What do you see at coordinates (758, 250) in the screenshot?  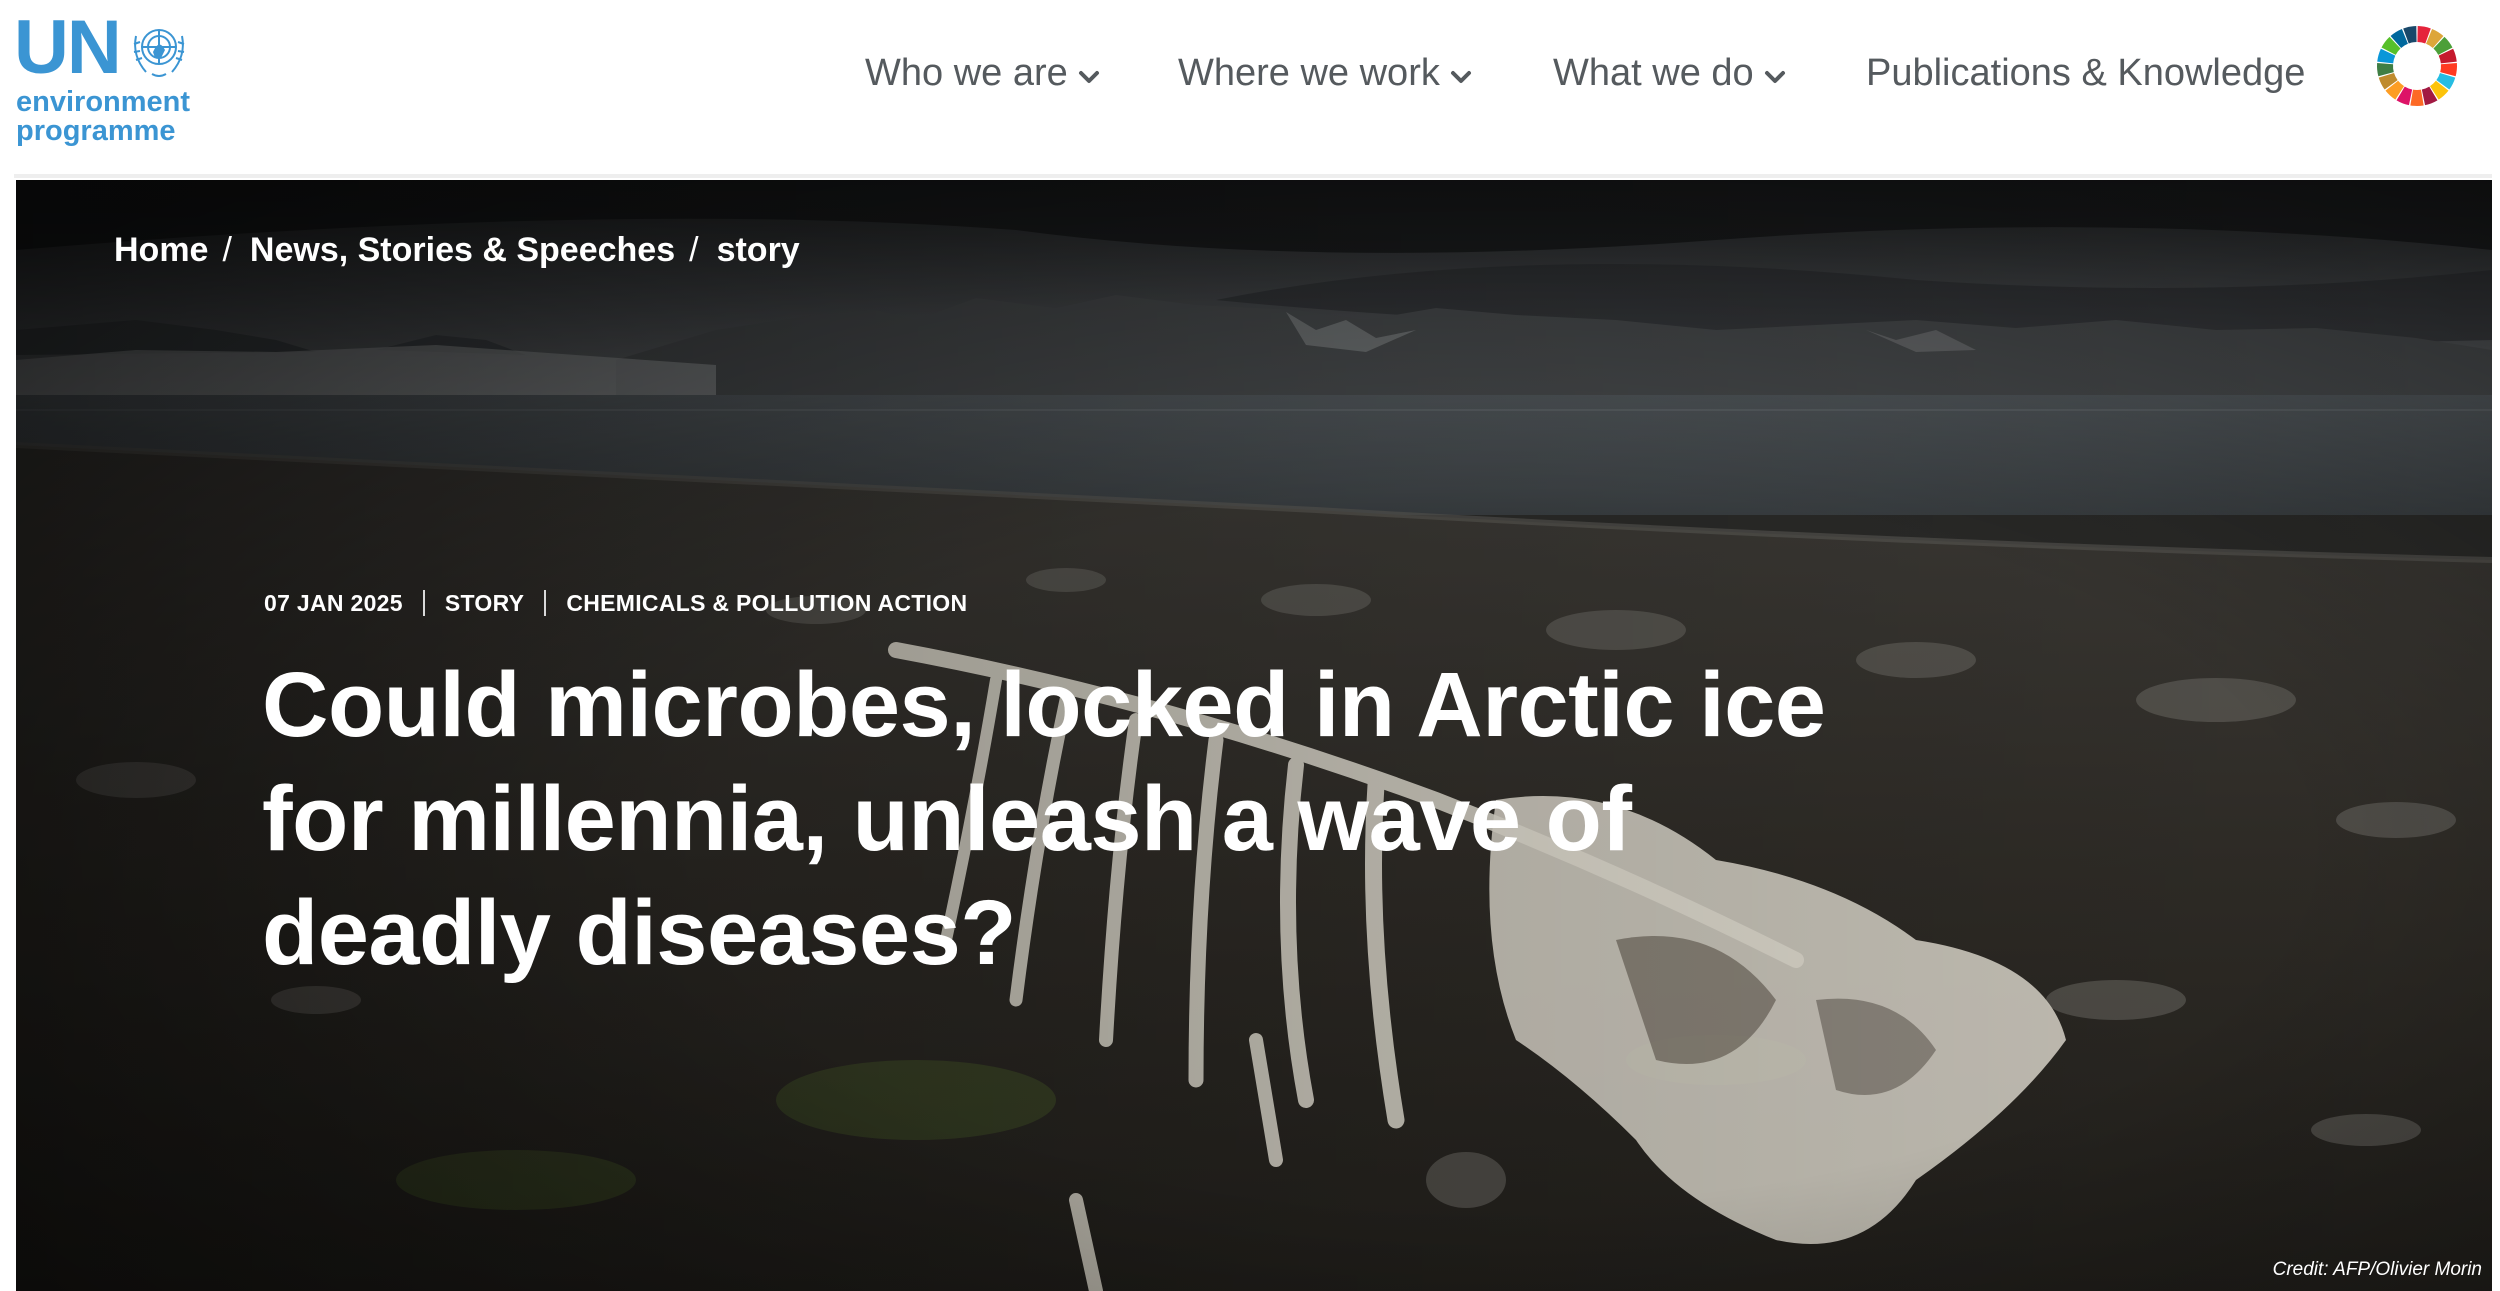 I see `breadcrumb-current-story: story` at bounding box center [758, 250].